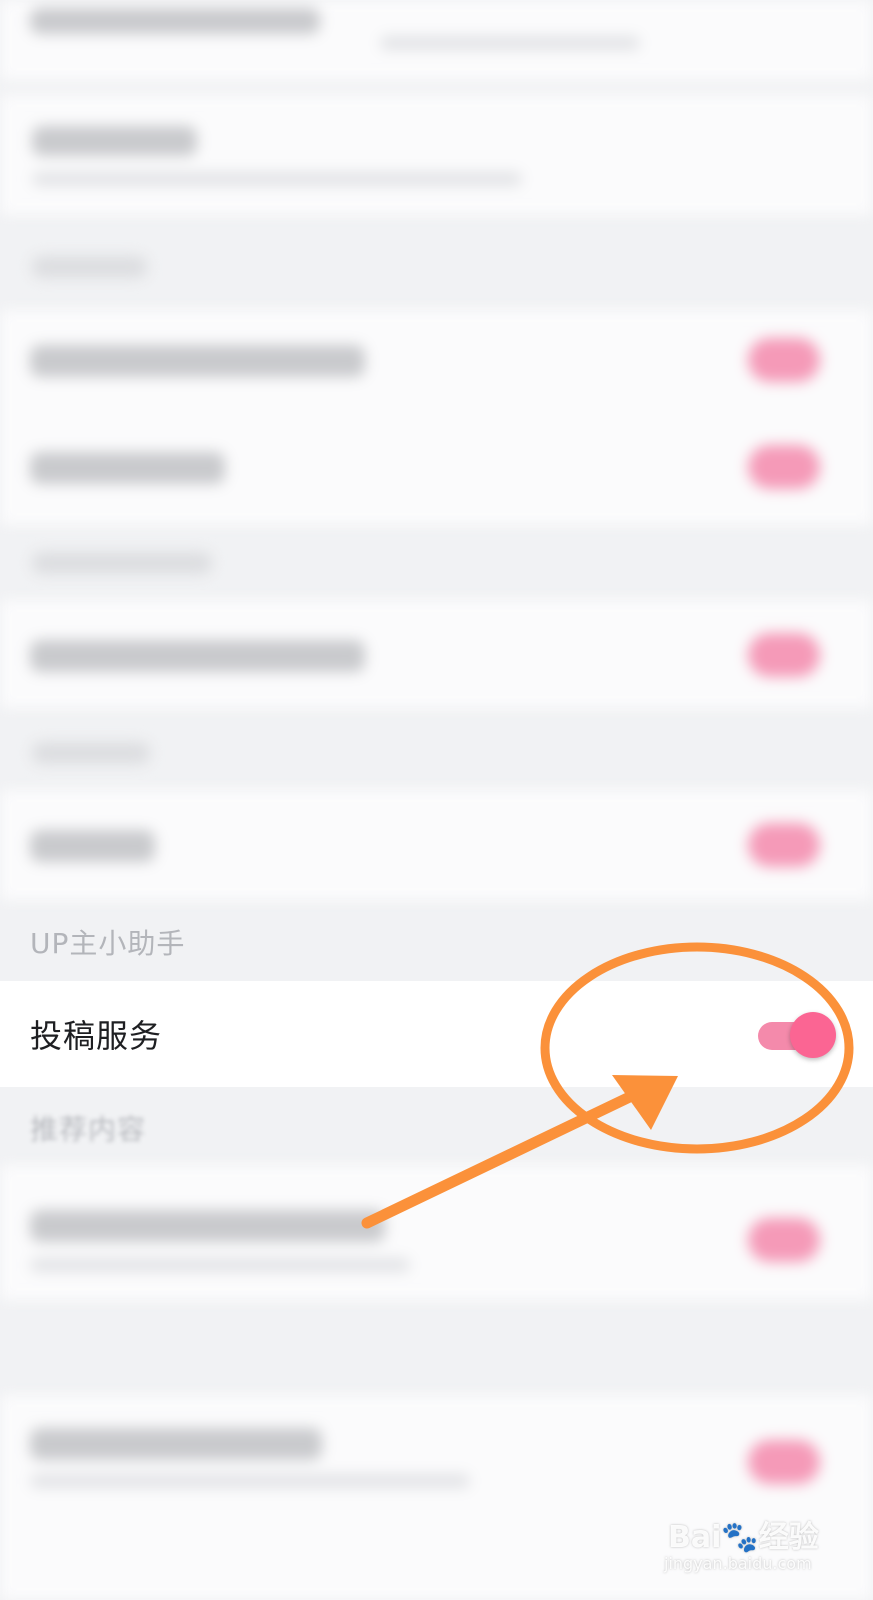 This screenshot has width=873, height=1600. Describe the element at coordinates (436, 1034) in the screenshot. I see `setting-row-submission-service: 投稿服务` at that location.